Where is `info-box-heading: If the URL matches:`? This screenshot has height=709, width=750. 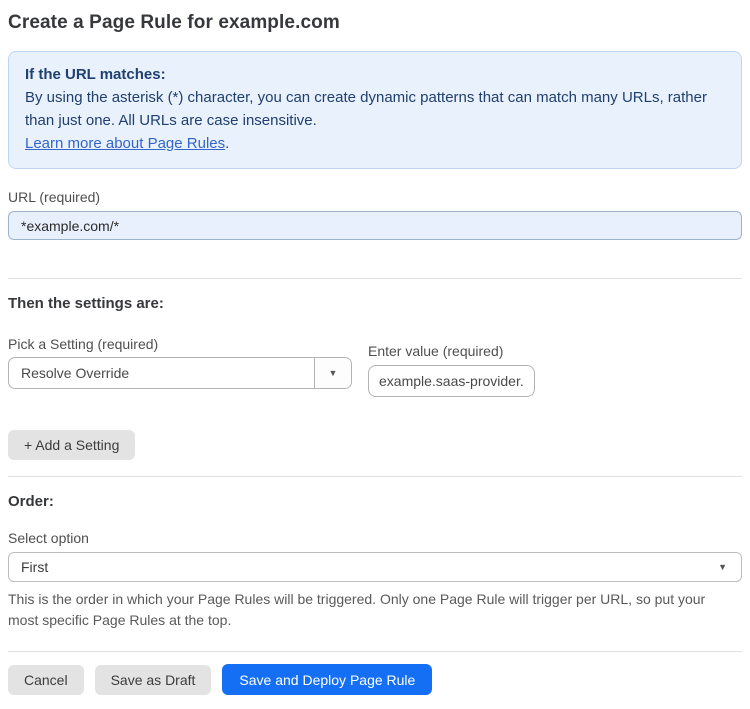
info-box-heading: If the URL matches: is located at coordinates (95, 74).